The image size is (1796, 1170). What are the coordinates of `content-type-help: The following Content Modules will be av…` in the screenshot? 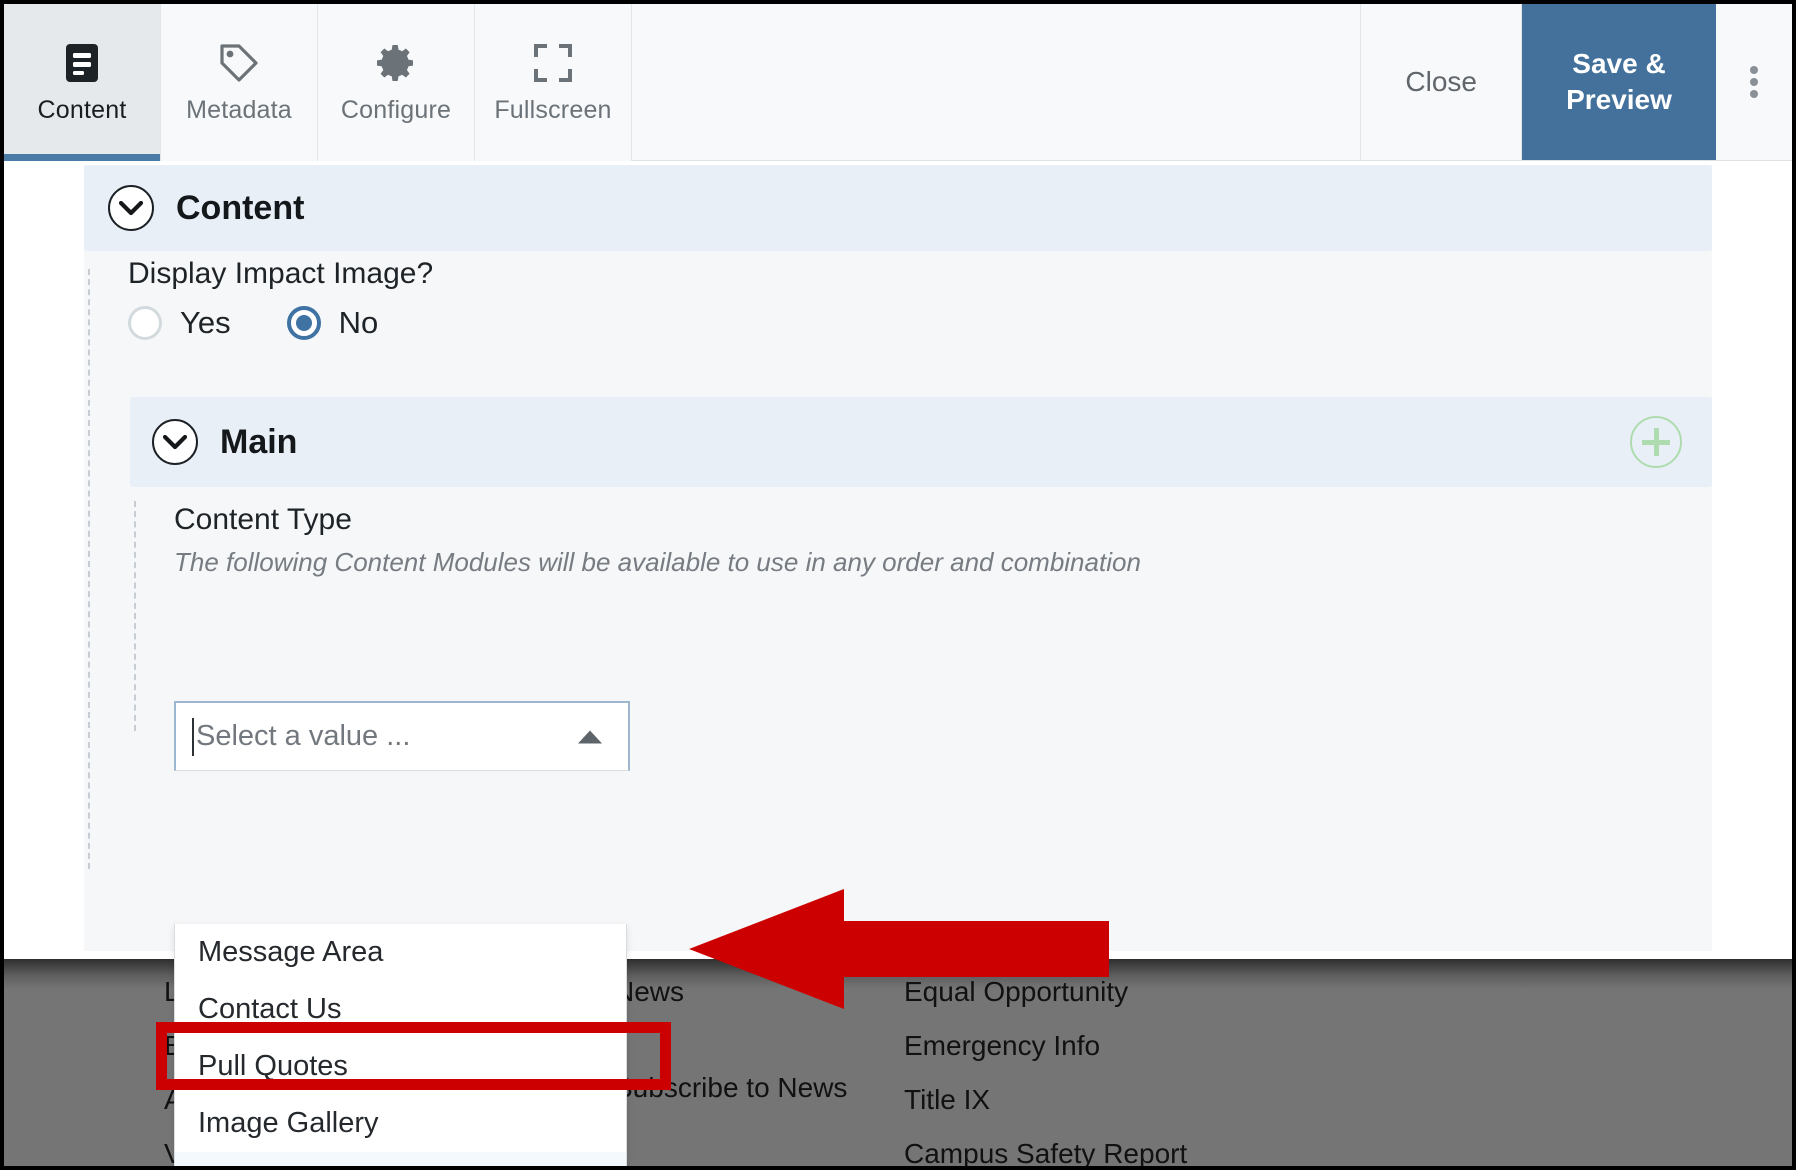 It's located at (657, 562).